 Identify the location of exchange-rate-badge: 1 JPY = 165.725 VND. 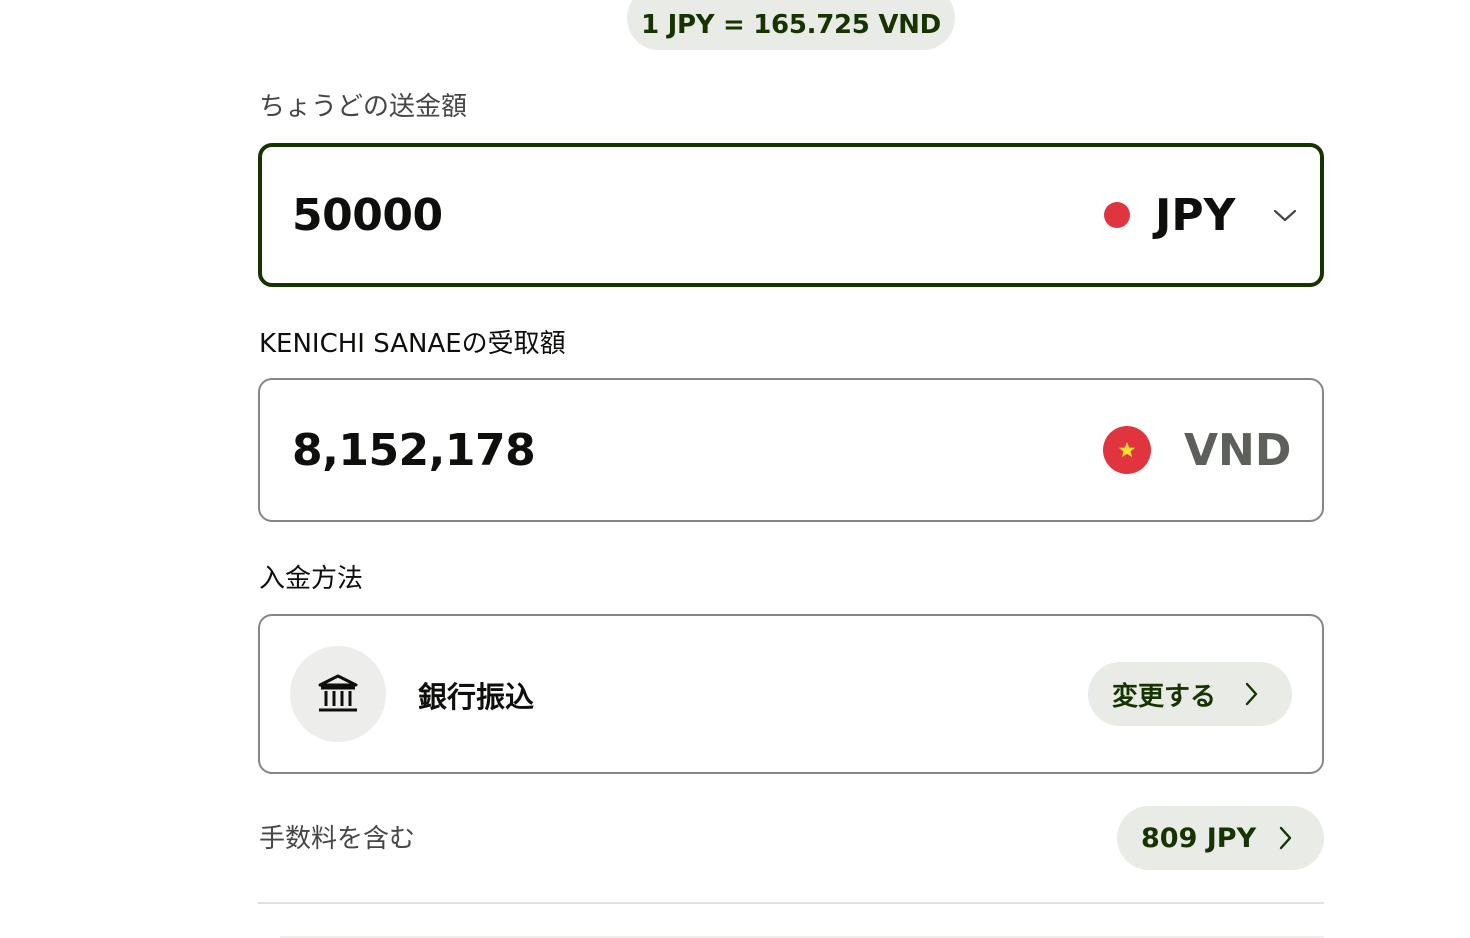
(791, 25).